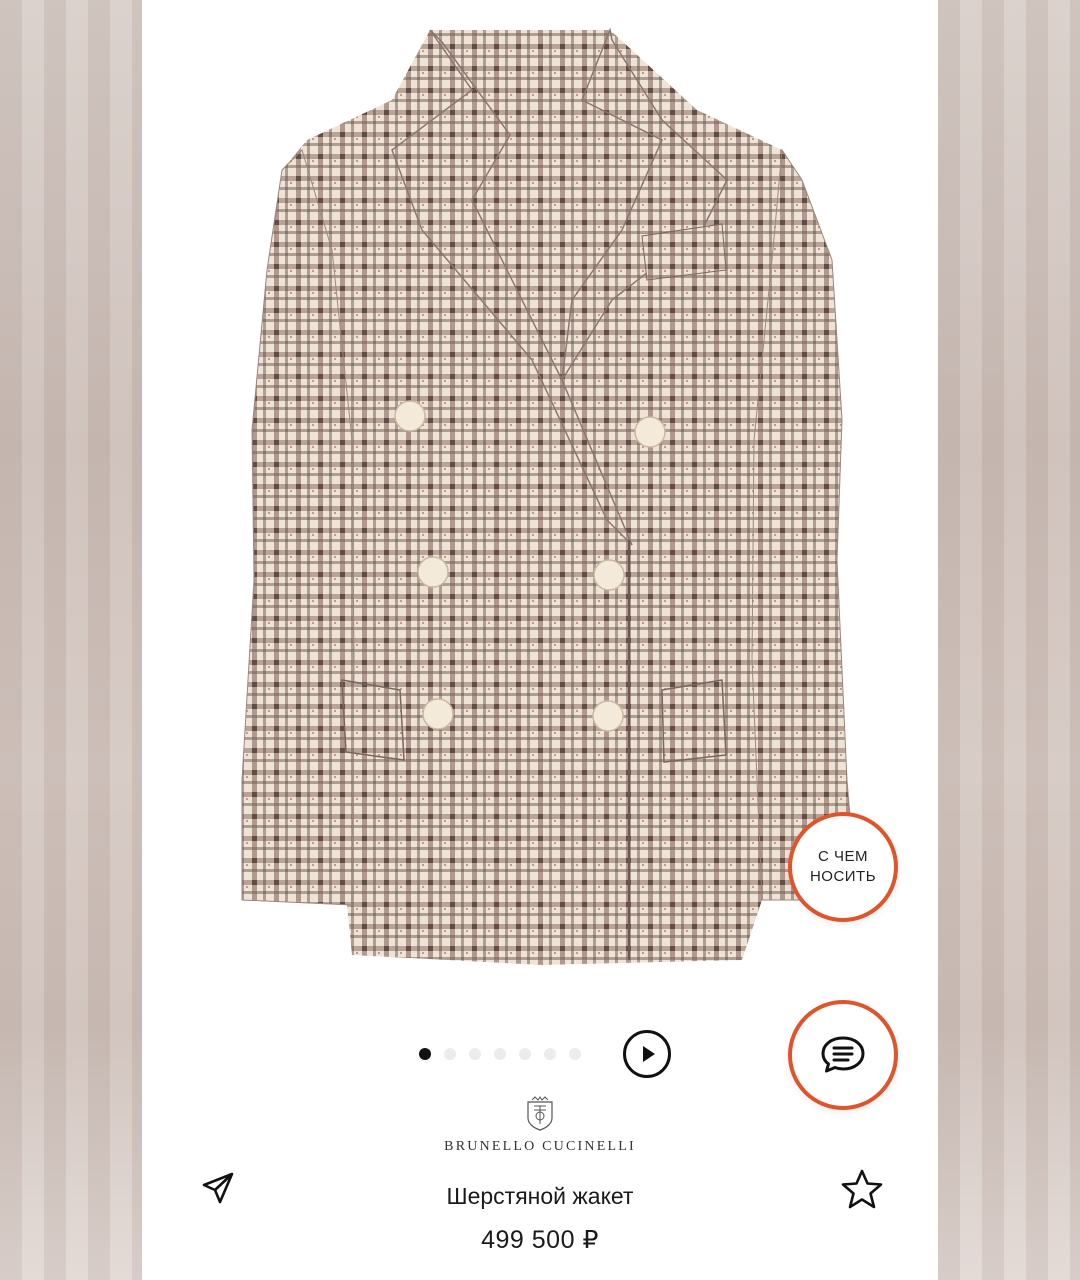 The width and height of the screenshot is (1080, 1280). I want to click on product-title: Шерстяной жакет, so click(540, 1196).